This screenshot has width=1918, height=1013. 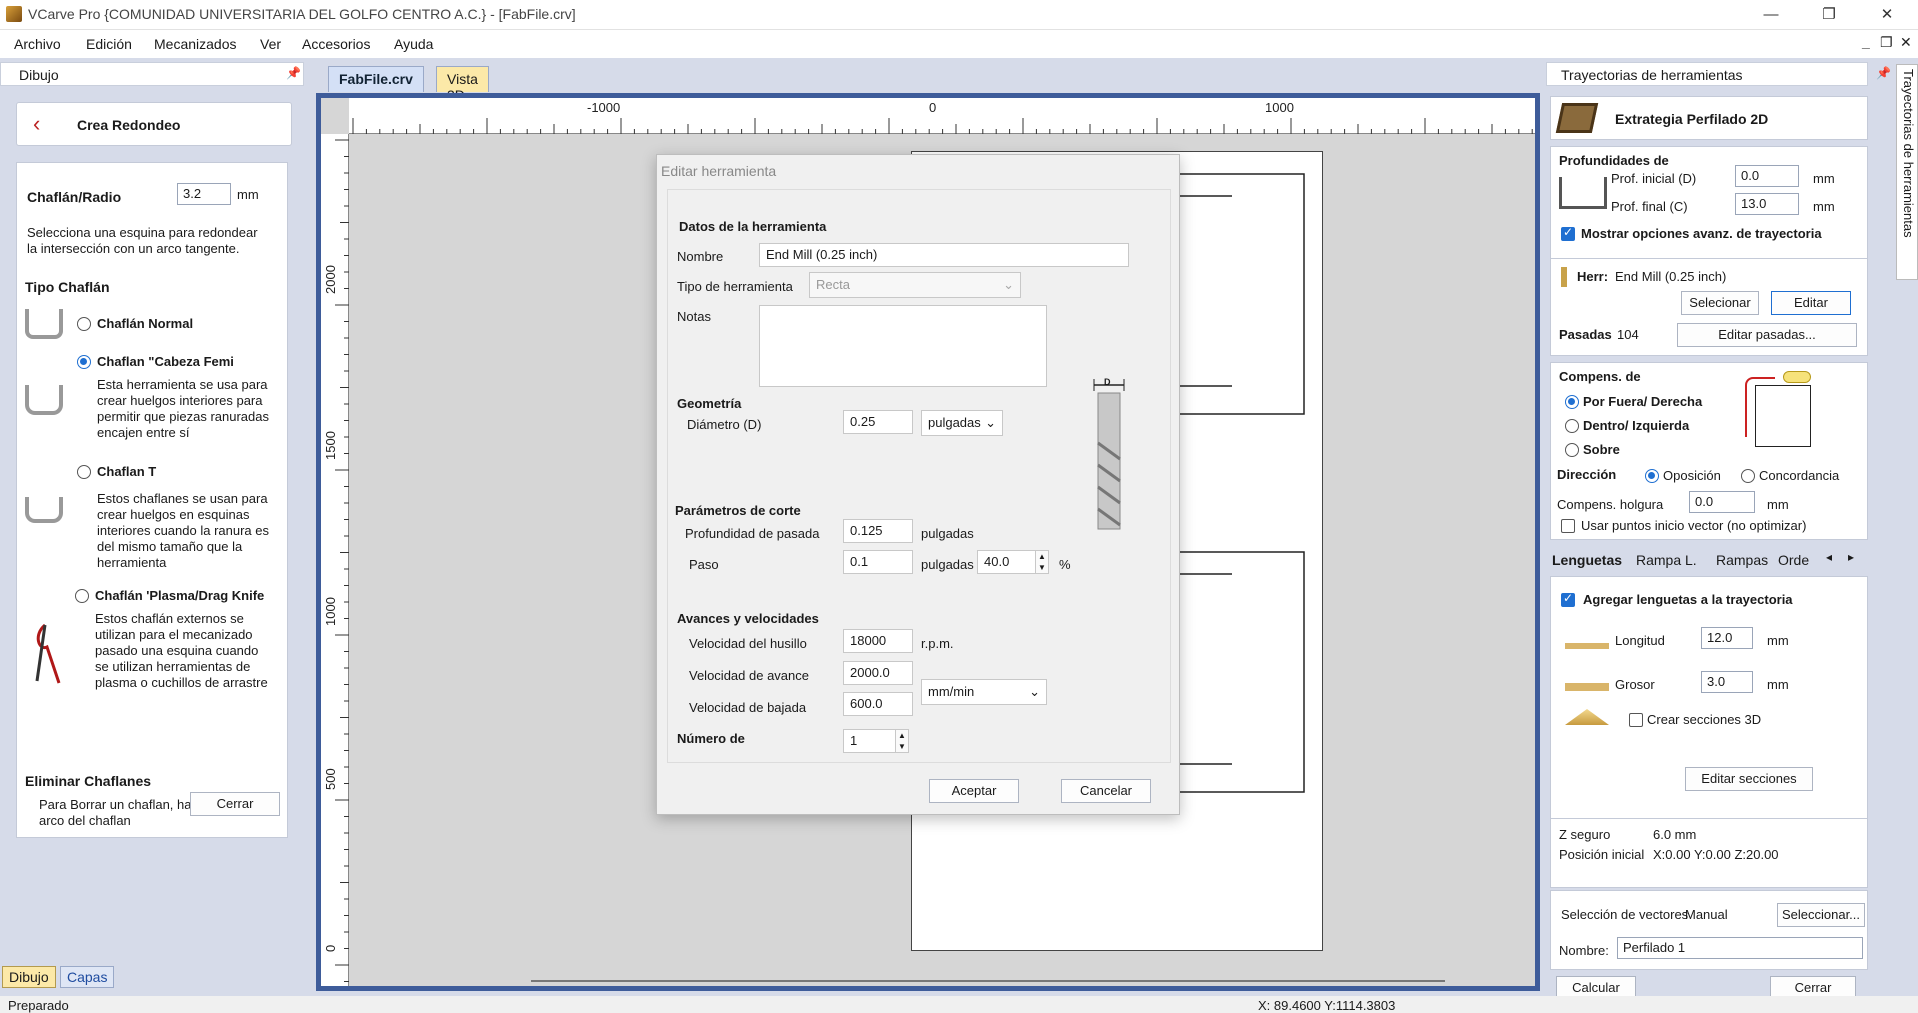 What do you see at coordinates (1666, 560) in the screenshot?
I see `tab-rampa-l: Rampa L.` at bounding box center [1666, 560].